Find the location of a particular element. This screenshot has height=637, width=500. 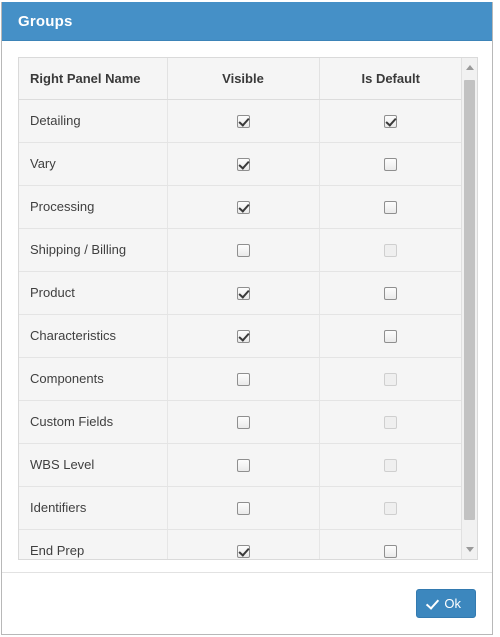

table-row: Product is located at coordinates (240, 293).